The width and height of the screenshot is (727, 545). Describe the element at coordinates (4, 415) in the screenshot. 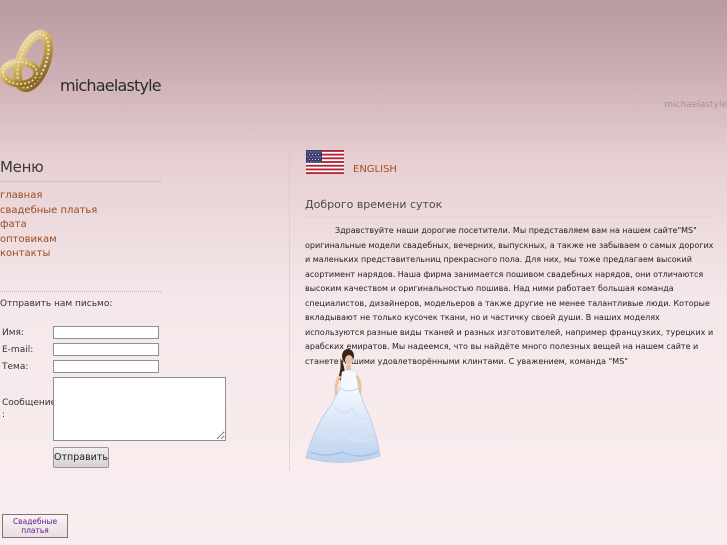

I see `message-label-colon: :` at that location.